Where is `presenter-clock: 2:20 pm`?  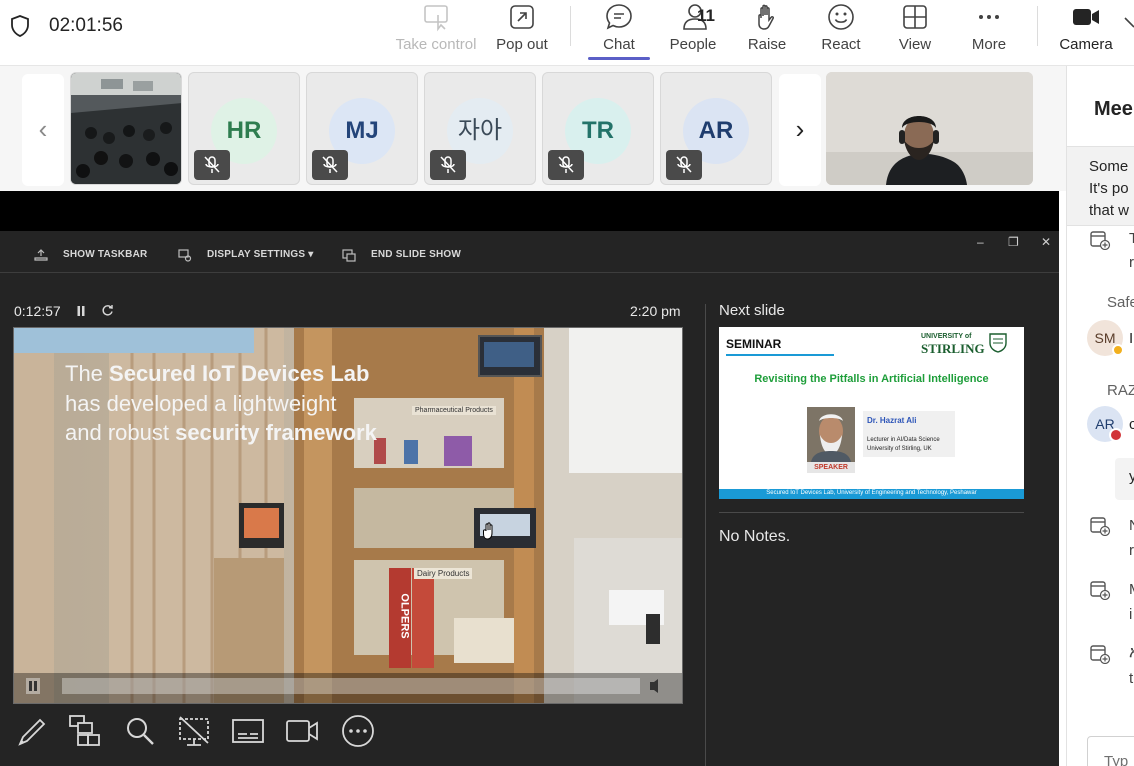 presenter-clock: 2:20 pm is located at coordinates (655, 311).